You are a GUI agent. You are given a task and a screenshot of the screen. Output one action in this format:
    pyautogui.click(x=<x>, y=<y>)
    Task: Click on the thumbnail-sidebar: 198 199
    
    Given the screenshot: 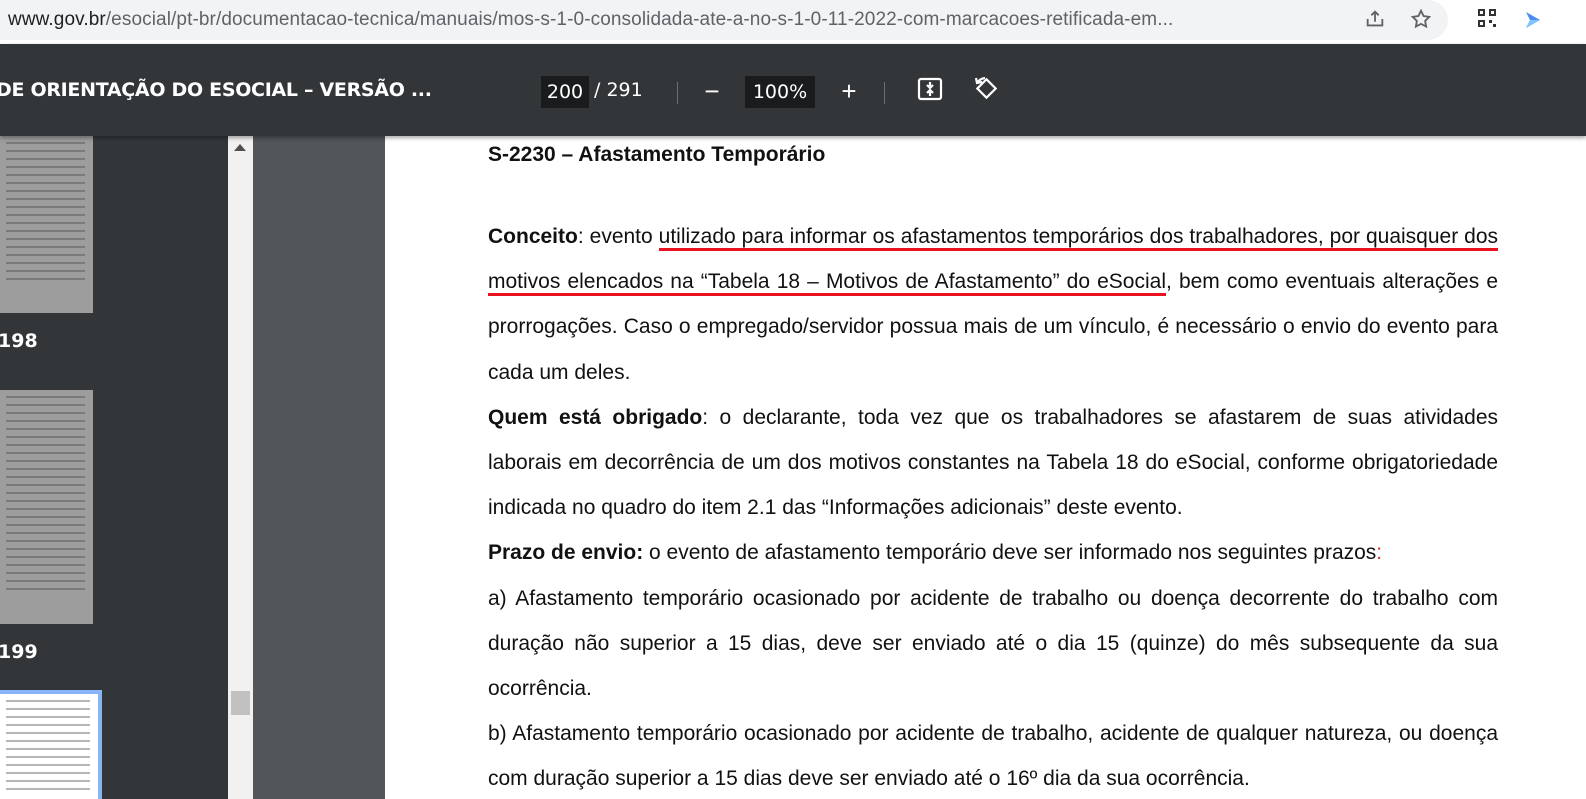 What is the action you would take?
    pyautogui.click(x=114, y=467)
    